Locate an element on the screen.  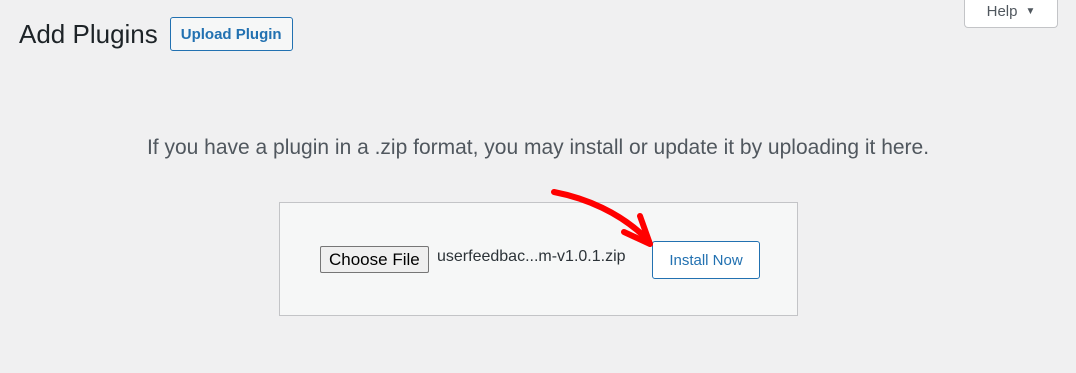
choose-file-button: Choose File is located at coordinates (374, 259).